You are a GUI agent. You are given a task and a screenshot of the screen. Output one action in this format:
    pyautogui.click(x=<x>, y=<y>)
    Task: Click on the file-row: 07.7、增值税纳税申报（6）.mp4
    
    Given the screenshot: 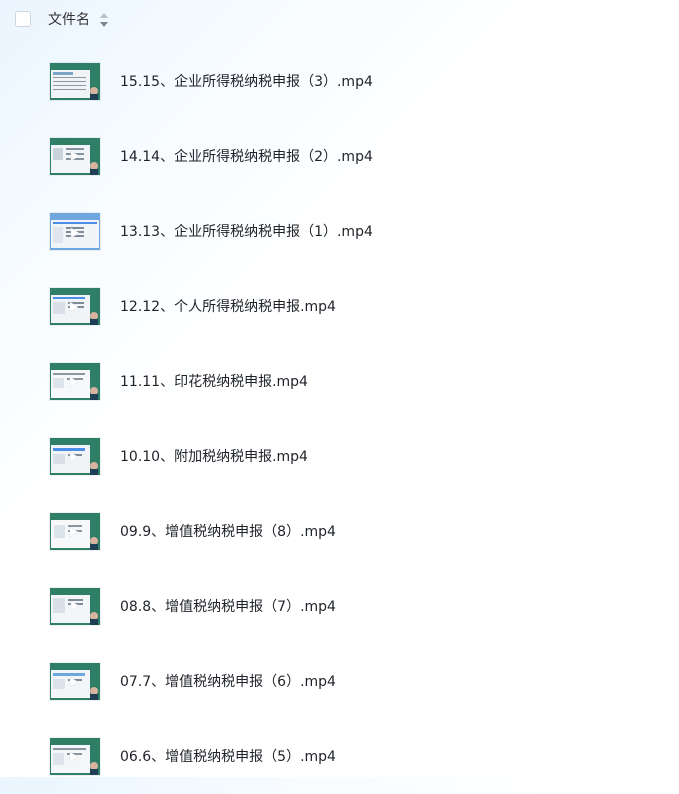 What is the action you would take?
    pyautogui.click(x=339, y=681)
    